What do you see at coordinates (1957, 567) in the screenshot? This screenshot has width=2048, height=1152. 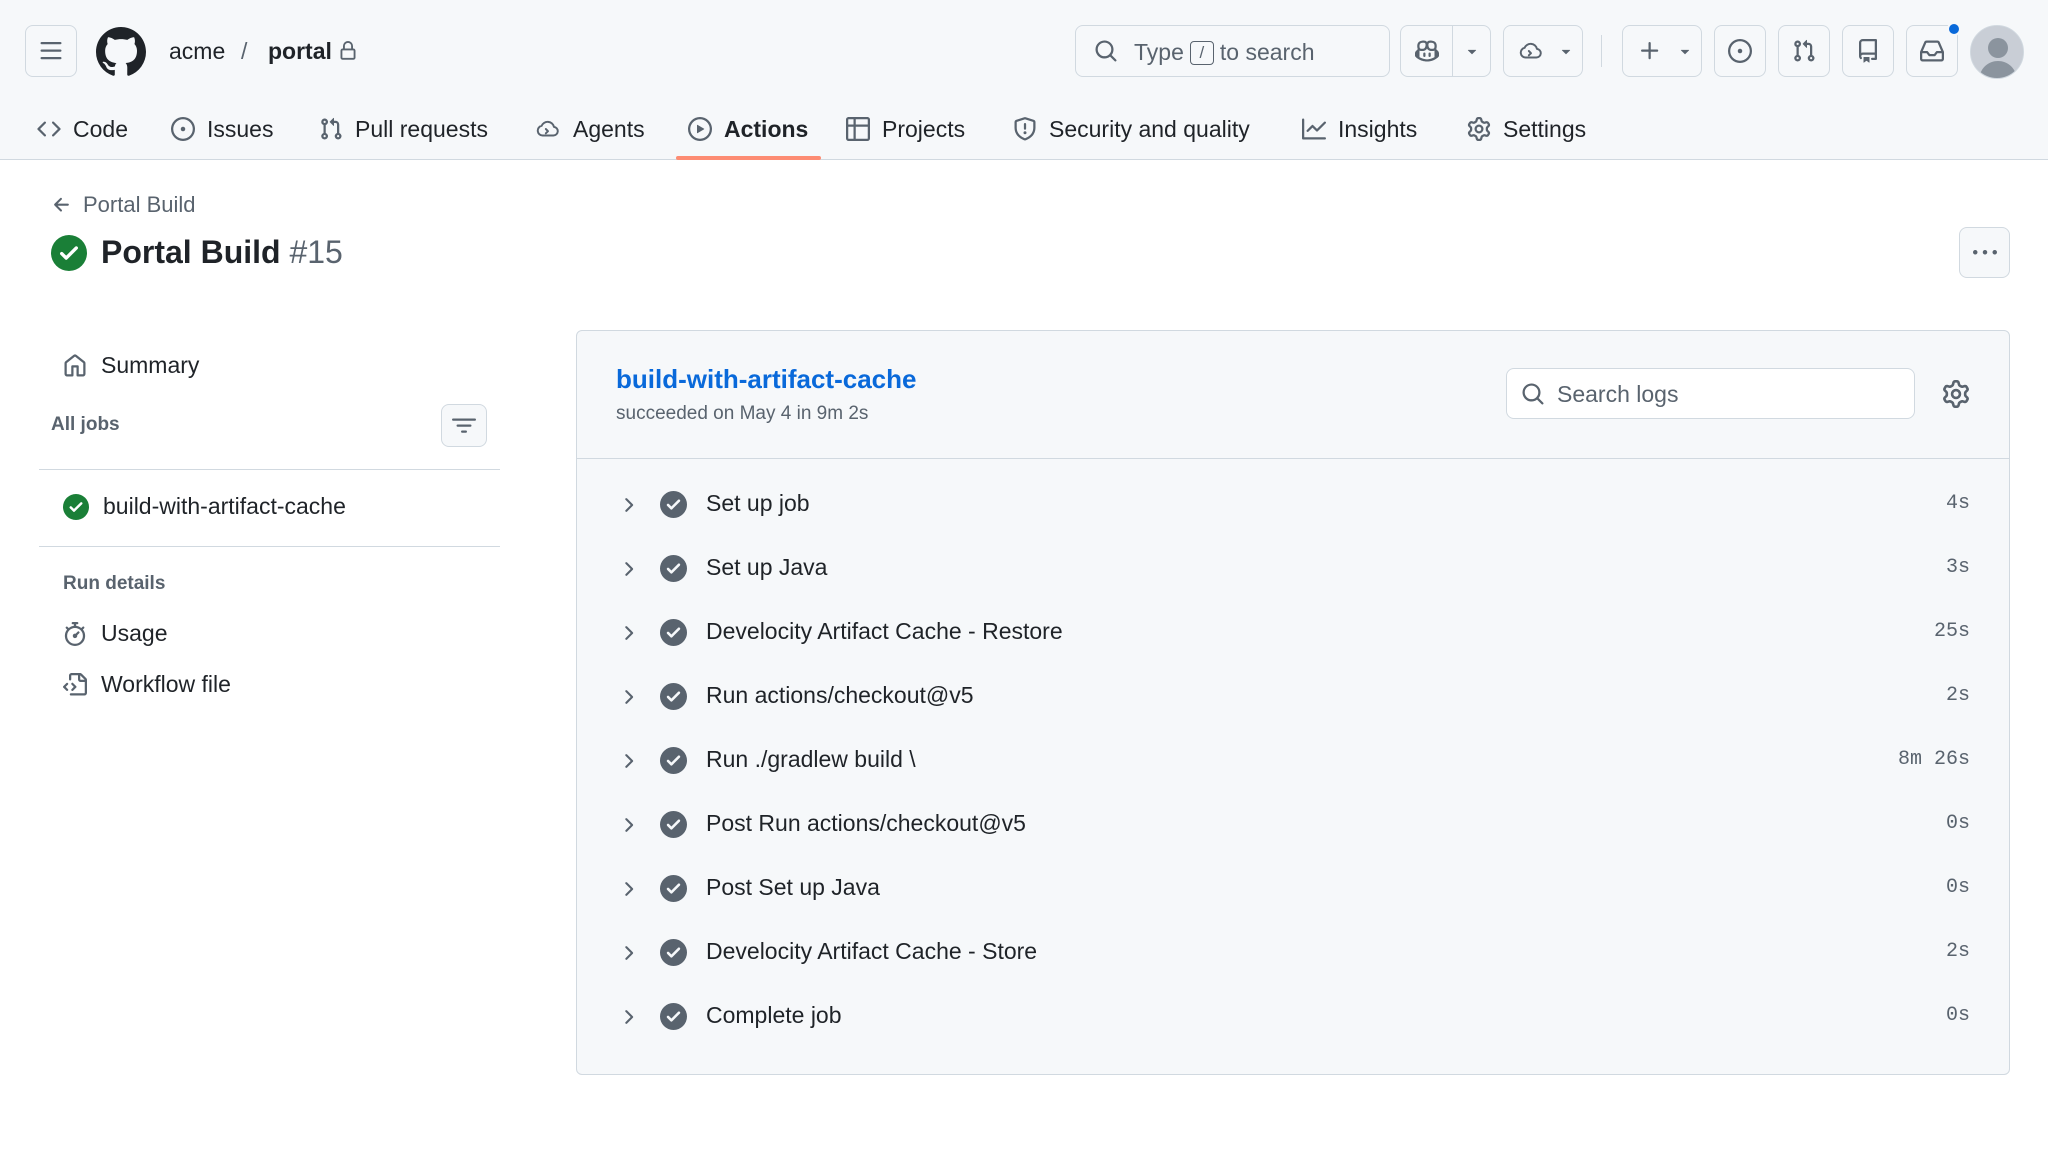 I see `step-duration: 3s` at bounding box center [1957, 567].